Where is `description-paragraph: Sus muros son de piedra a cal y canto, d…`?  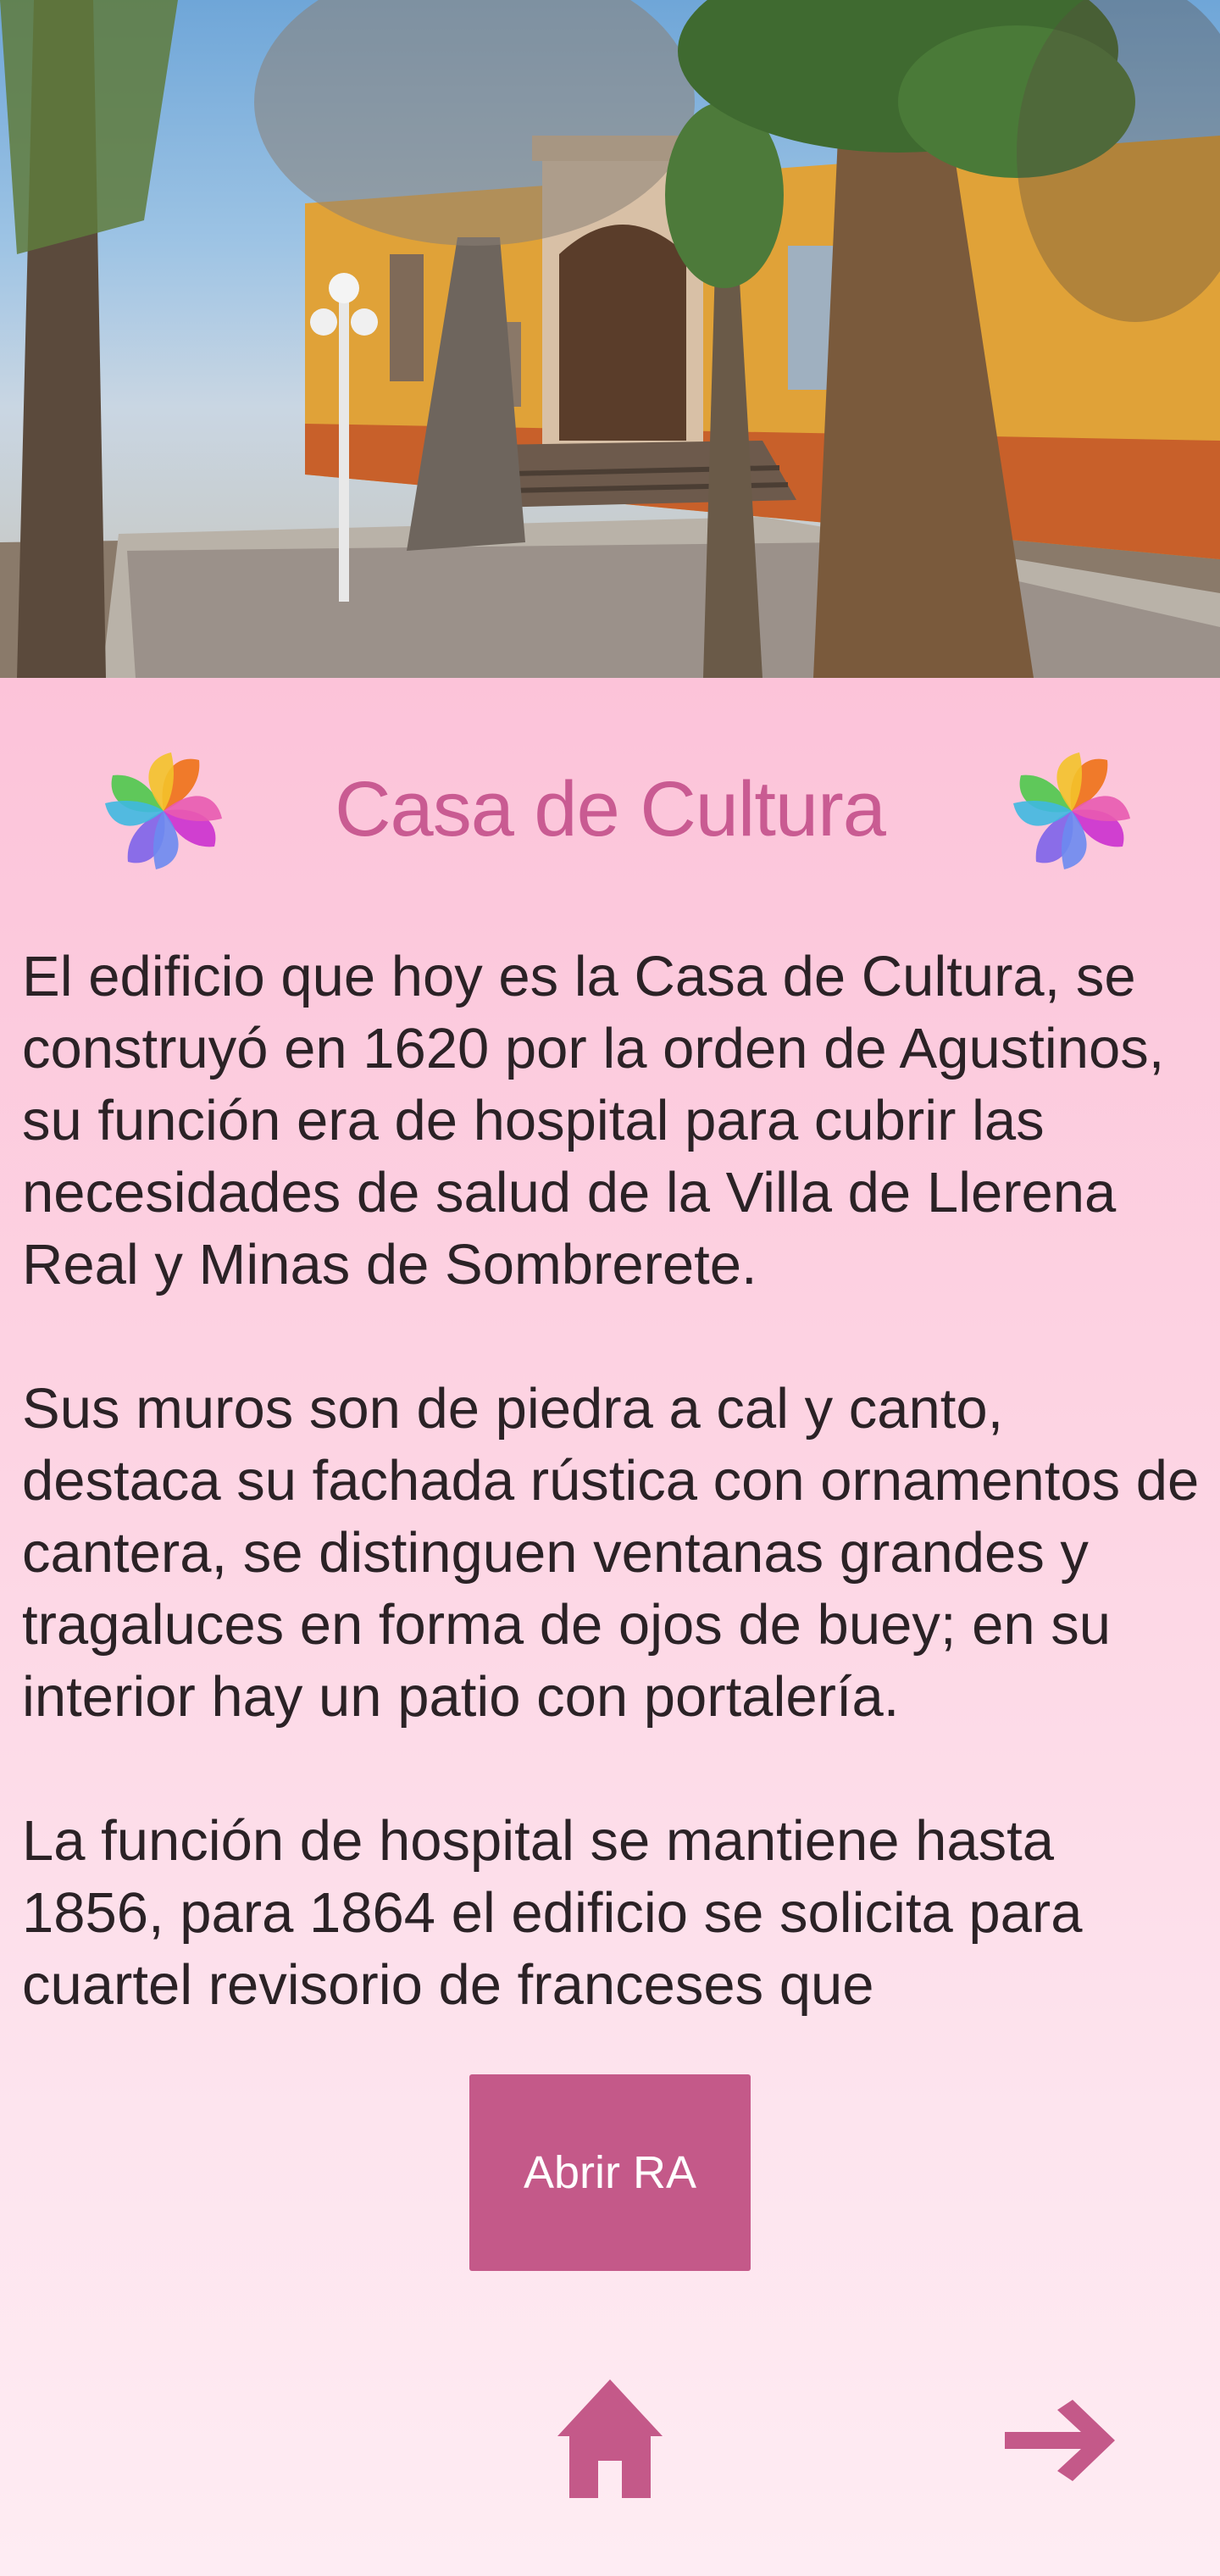 description-paragraph: Sus muros son de piedra a cal y canto, d… is located at coordinates (611, 1553).